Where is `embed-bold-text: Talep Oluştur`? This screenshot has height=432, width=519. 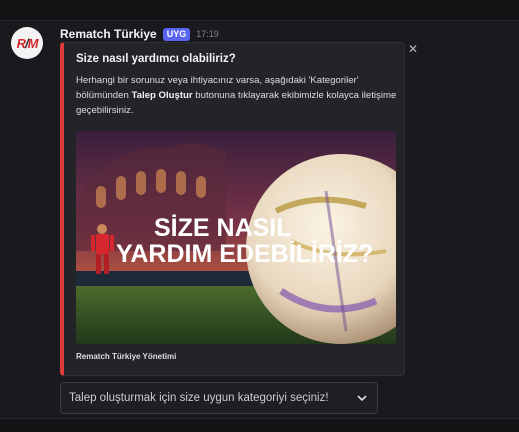
embed-bold-text: Talep Oluştur is located at coordinates (162, 95).